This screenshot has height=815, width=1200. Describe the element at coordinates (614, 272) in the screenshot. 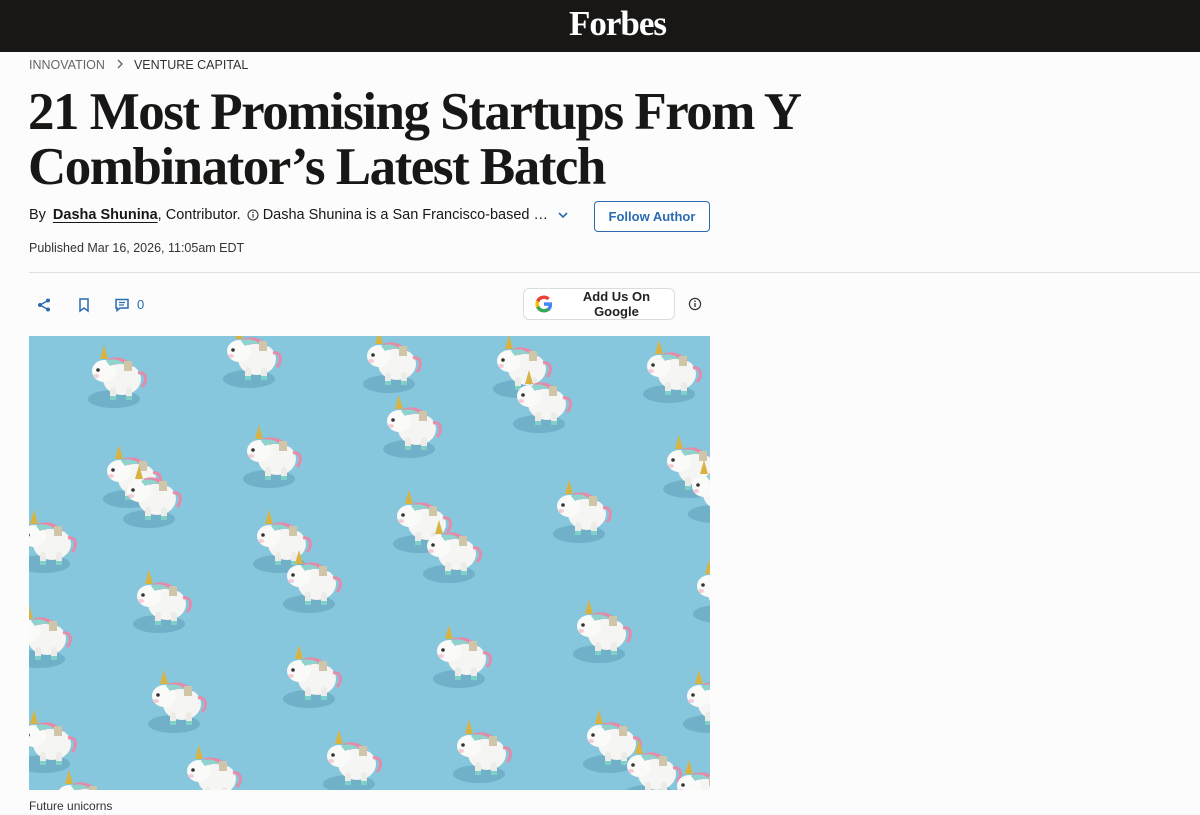

I see `divider` at that location.